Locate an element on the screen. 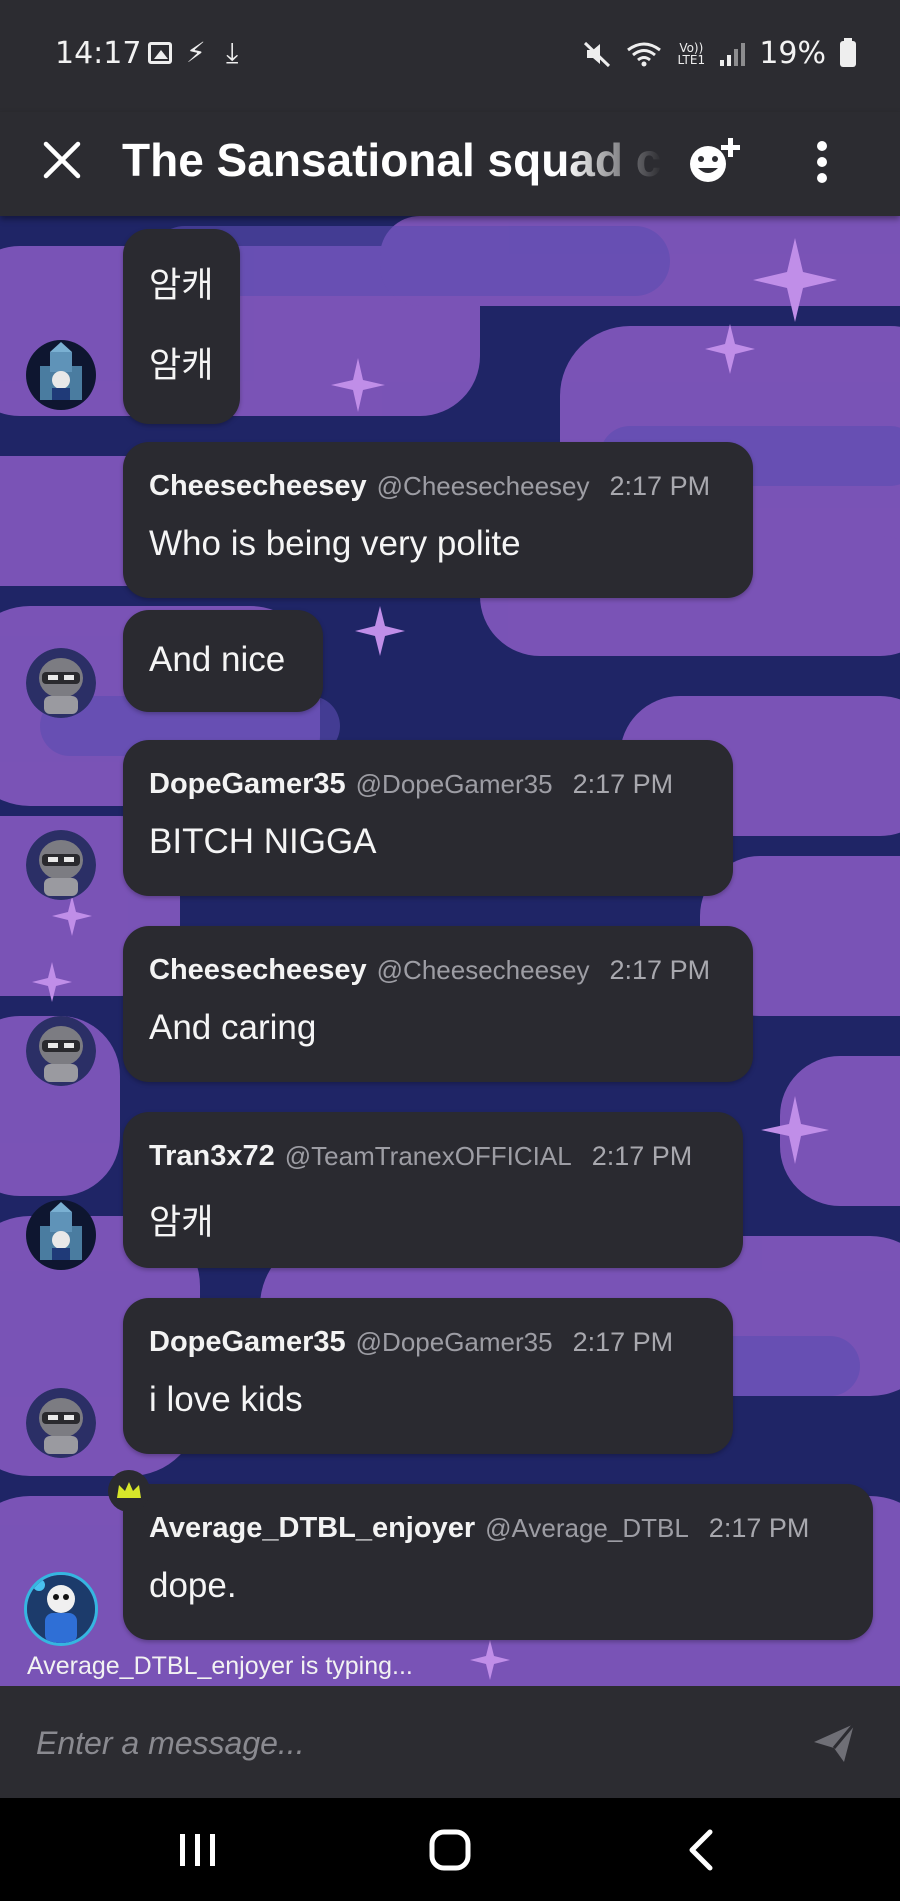 The height and width of the screenshot is (1901, 900). battery-icon is located at coordinates (848, 52).